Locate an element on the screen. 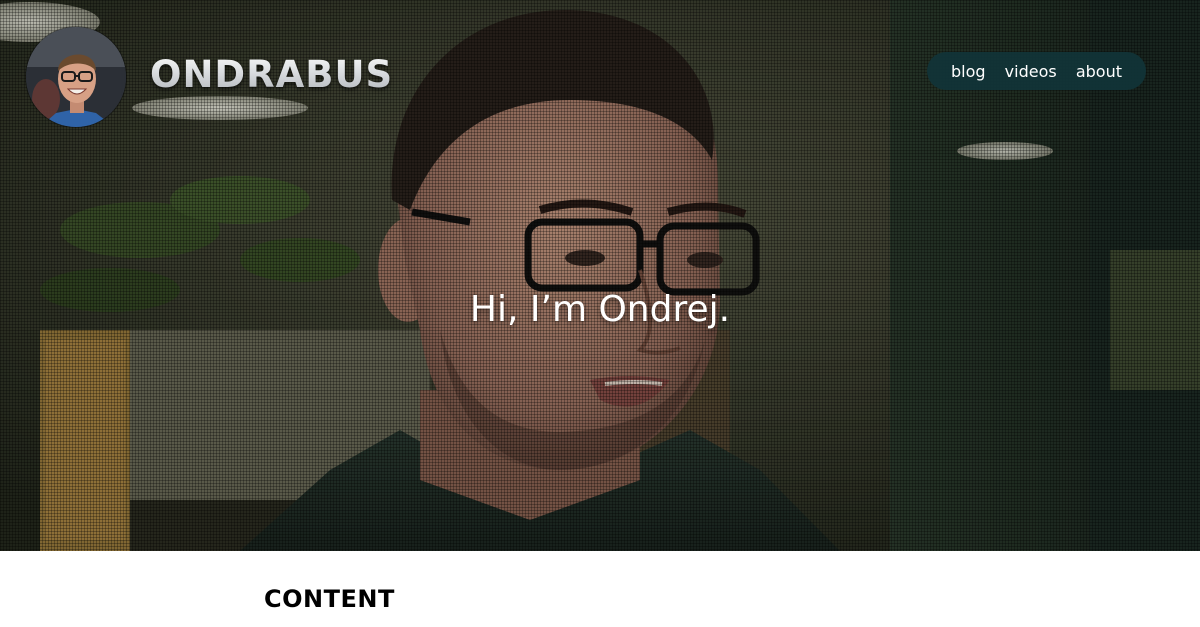 The image size is (1200, 627). hero-greeting: Hi, I’m Ondrej. is located at coordinates (600, 309).